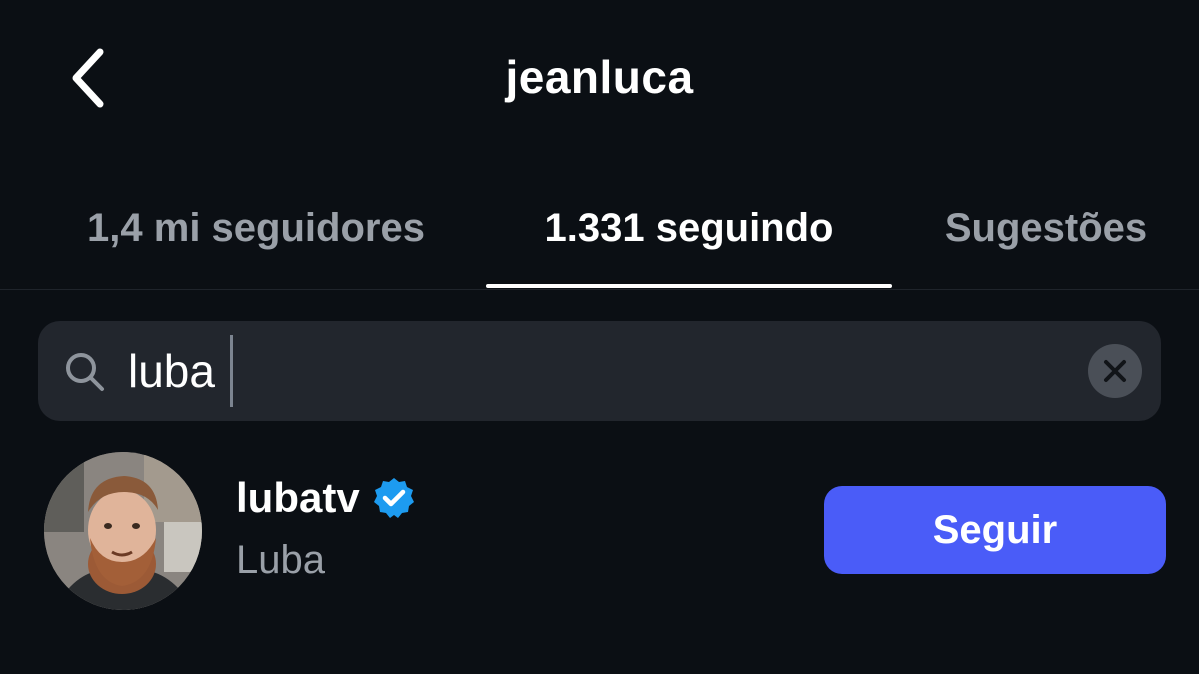  Describe the element at coordinates (85, 372) in the screenshot. I see `search-icon` at that location.